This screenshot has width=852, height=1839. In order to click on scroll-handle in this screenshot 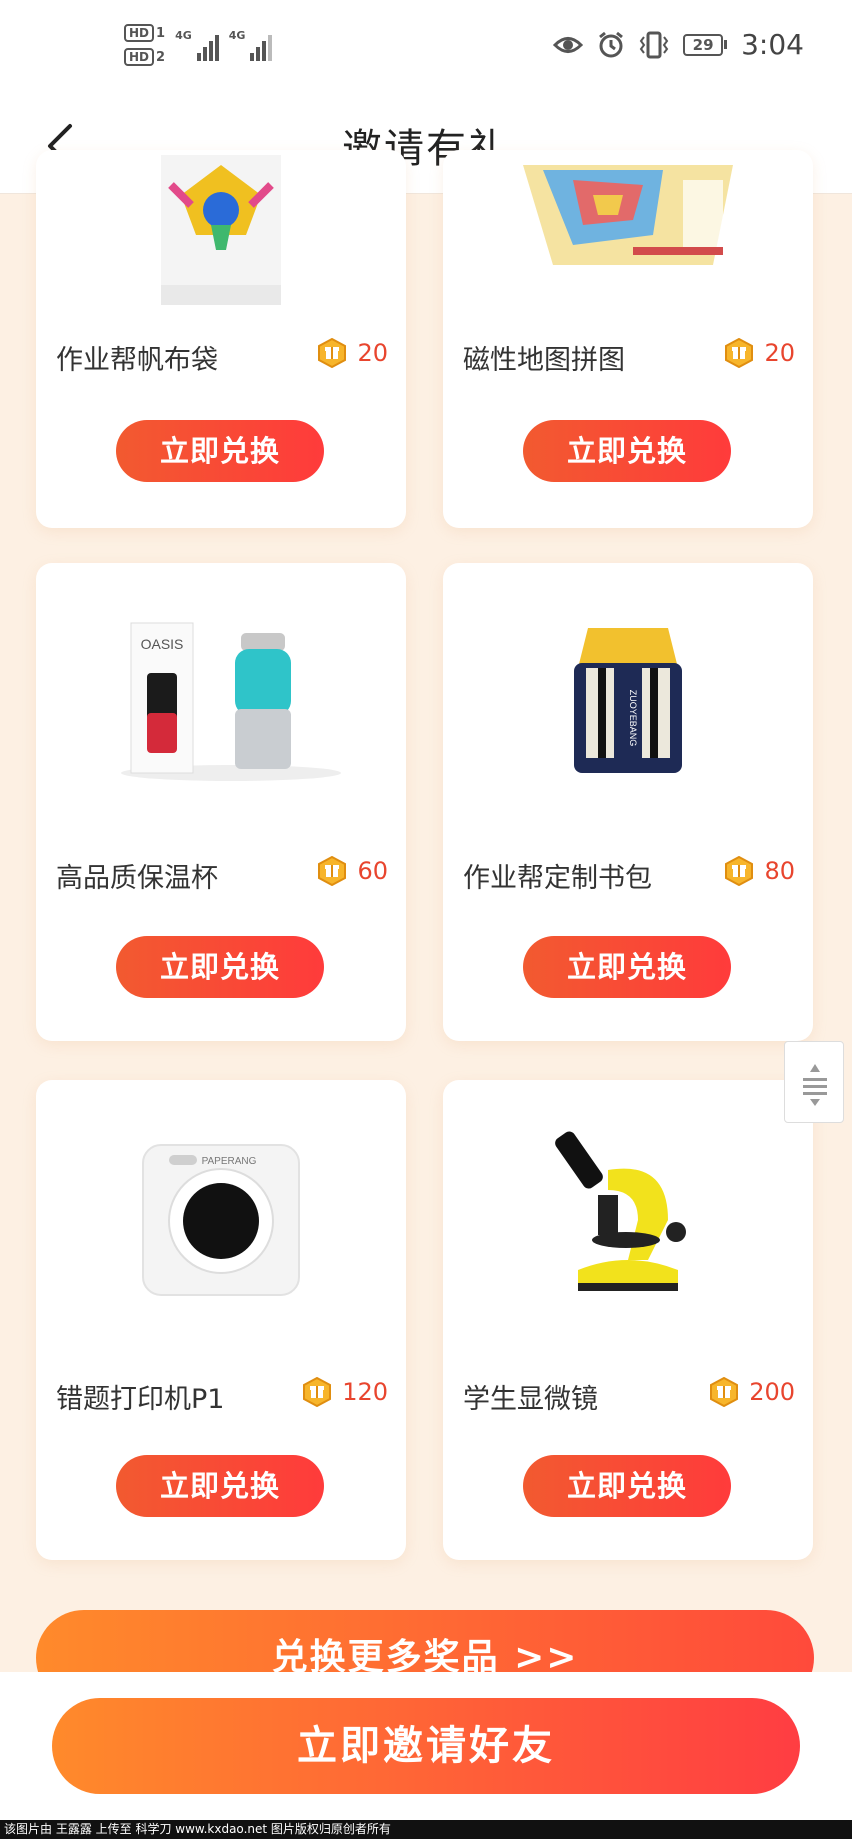, I will do `click(814, 1082)`.